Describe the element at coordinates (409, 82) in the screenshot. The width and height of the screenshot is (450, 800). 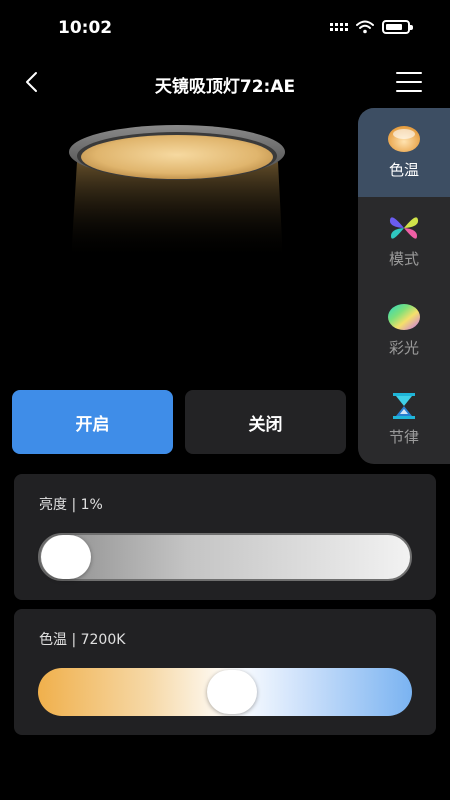
I see `menu-icon` at that location.